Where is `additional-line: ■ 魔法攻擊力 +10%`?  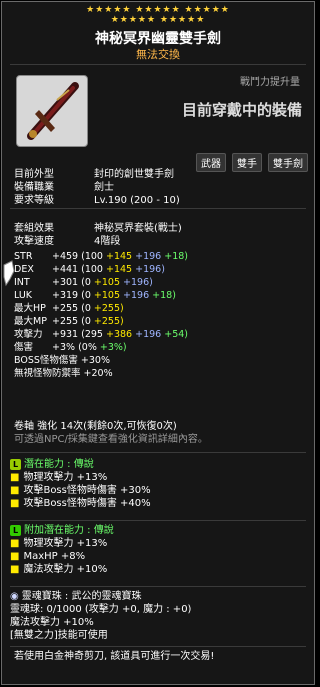 additional-line: ■ 魔法攻擊力 +10% is located at coordinates (59, 569).